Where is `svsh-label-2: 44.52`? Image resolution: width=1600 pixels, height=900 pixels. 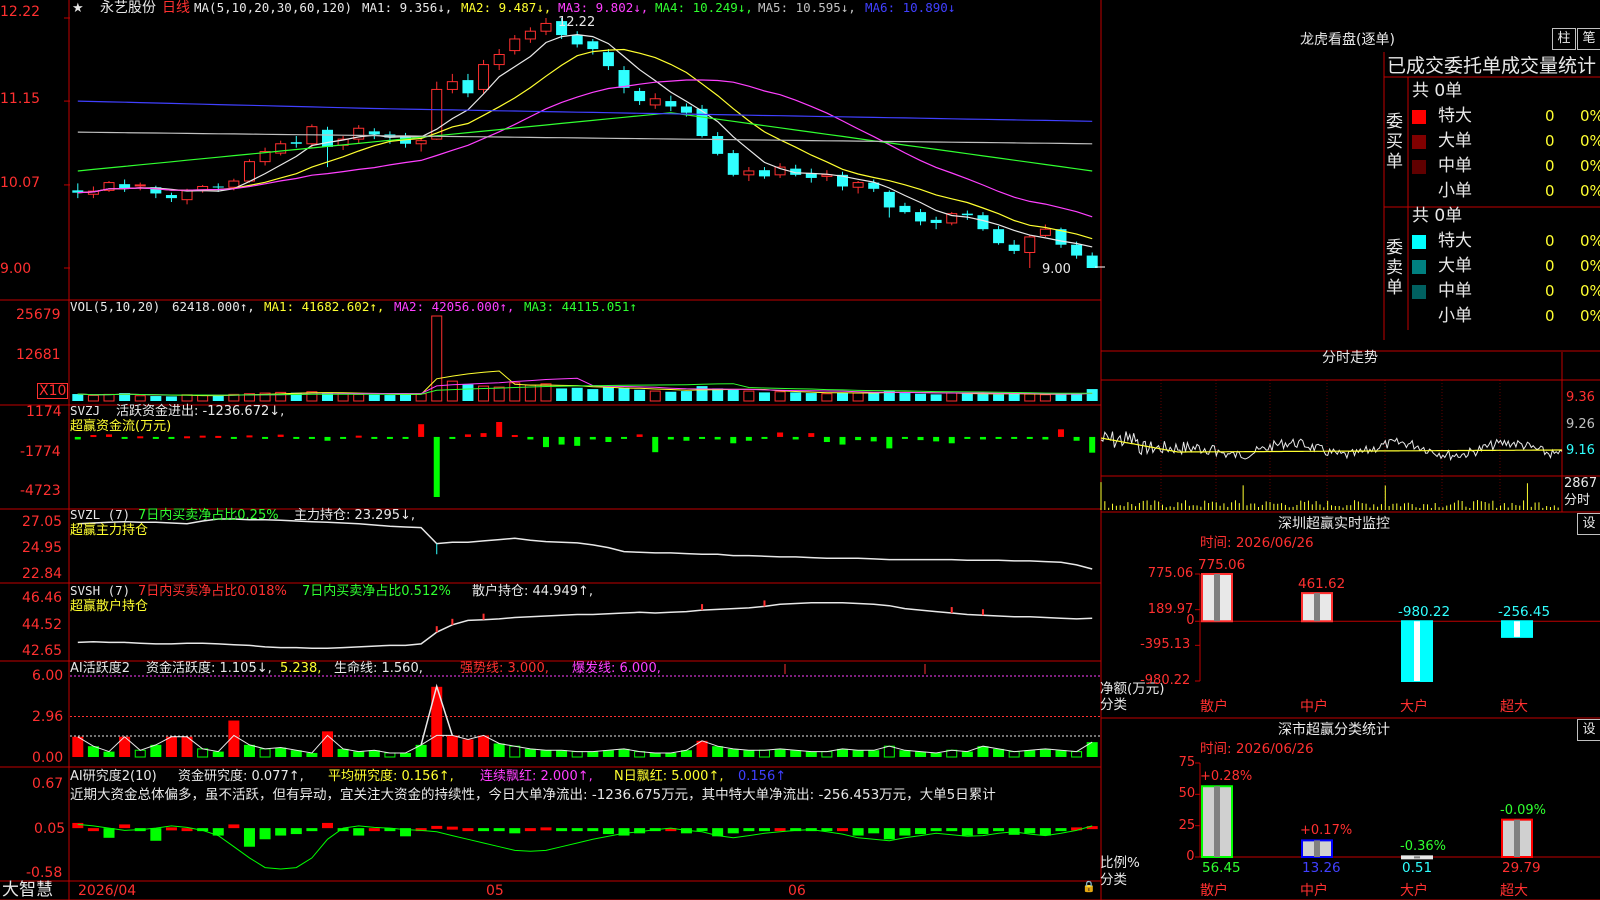 svsh-label-2: 44.52 is located at coordinates (42, 625).